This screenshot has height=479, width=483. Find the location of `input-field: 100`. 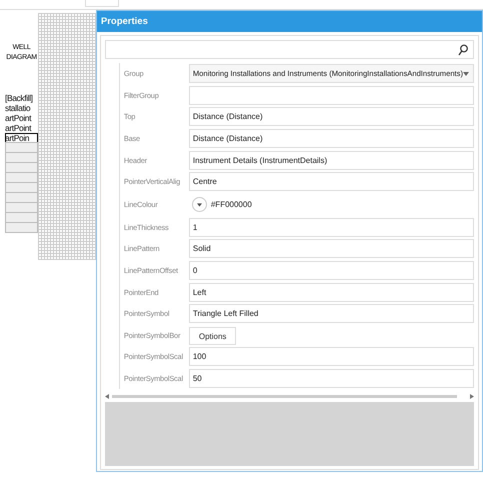

input-field: 100 is located at coordinates (331, 356).